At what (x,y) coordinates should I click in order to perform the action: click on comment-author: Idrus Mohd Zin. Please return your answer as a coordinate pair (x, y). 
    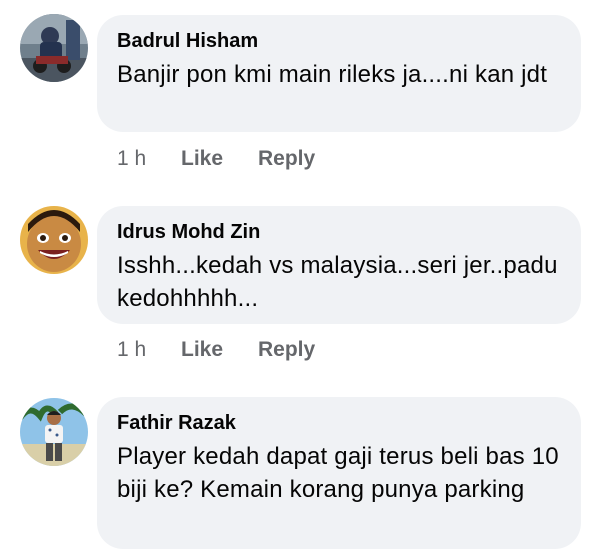
    Looking at the image, I should click on (339, 232).